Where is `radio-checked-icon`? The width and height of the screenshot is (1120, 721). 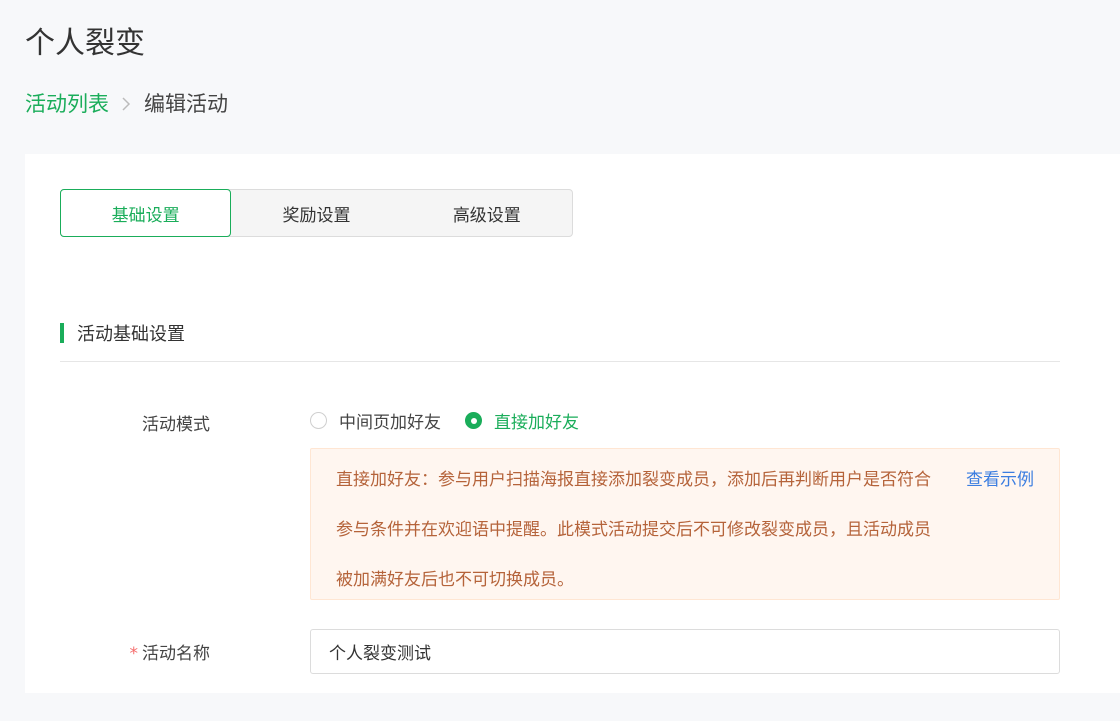
radio-checked-icon is located at coordinates (473, 420).